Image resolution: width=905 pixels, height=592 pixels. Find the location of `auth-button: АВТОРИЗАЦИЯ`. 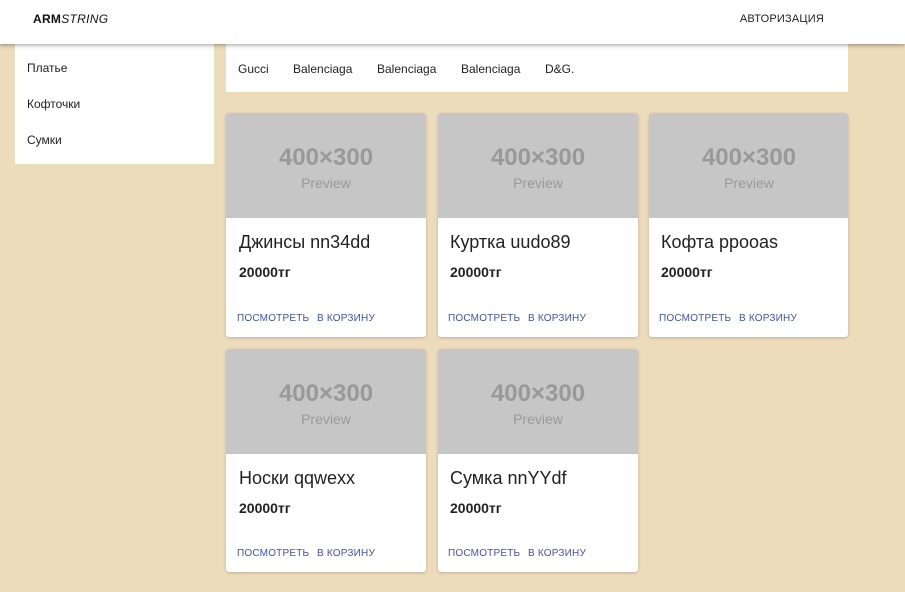

auth-button: АВТОРИЗАЦИЯ is located at coordinates (782, 19).